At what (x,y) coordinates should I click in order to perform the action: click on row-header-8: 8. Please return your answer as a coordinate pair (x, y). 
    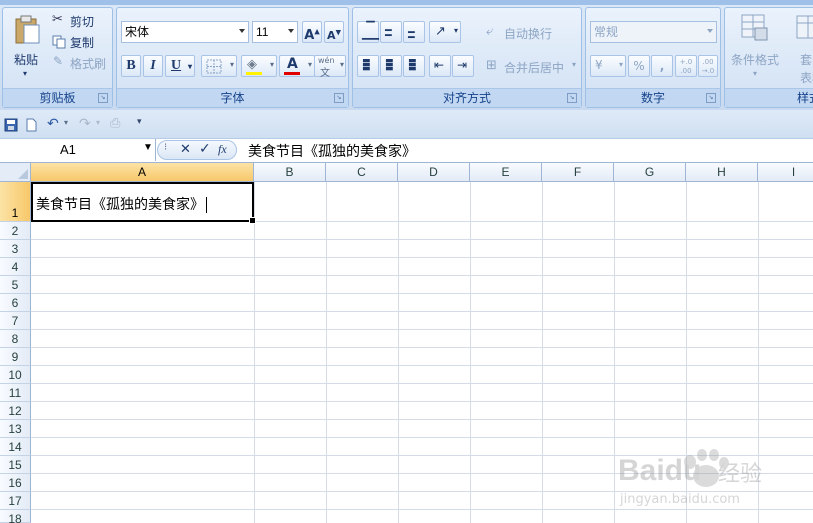
    Looking at the image, I should click on (15, 339).